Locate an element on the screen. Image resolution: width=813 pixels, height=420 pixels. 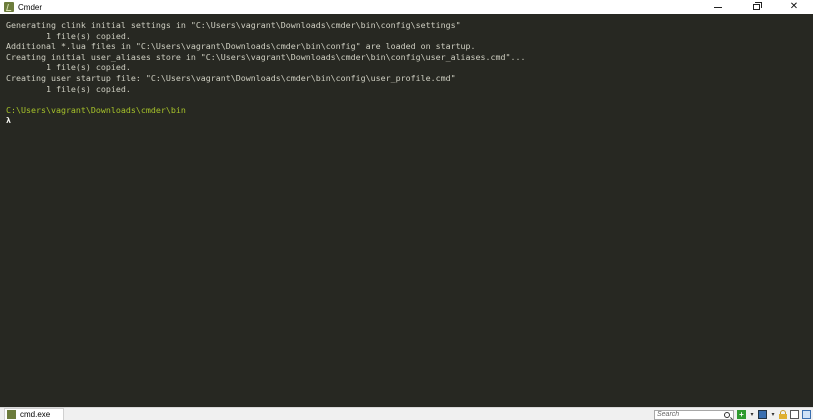
restore-button is located at coordinates (756, 7).